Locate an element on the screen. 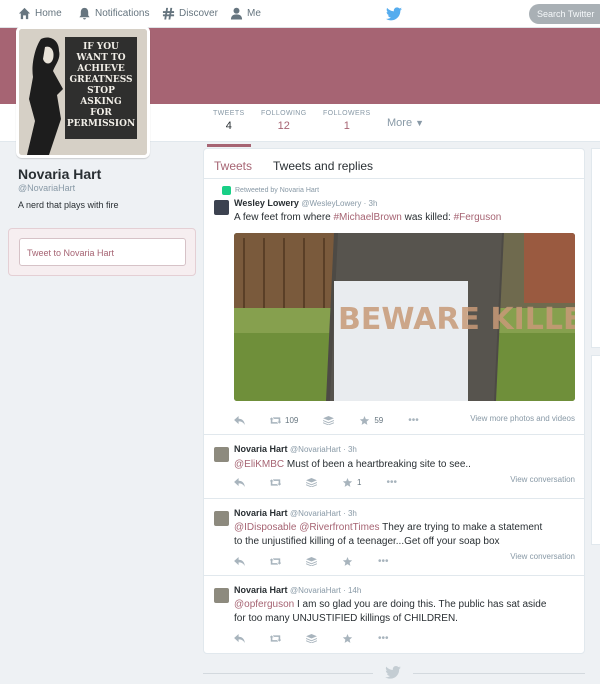  tab-tweets-and-replies: Tweets and replies is located at coordinates (323, 166).